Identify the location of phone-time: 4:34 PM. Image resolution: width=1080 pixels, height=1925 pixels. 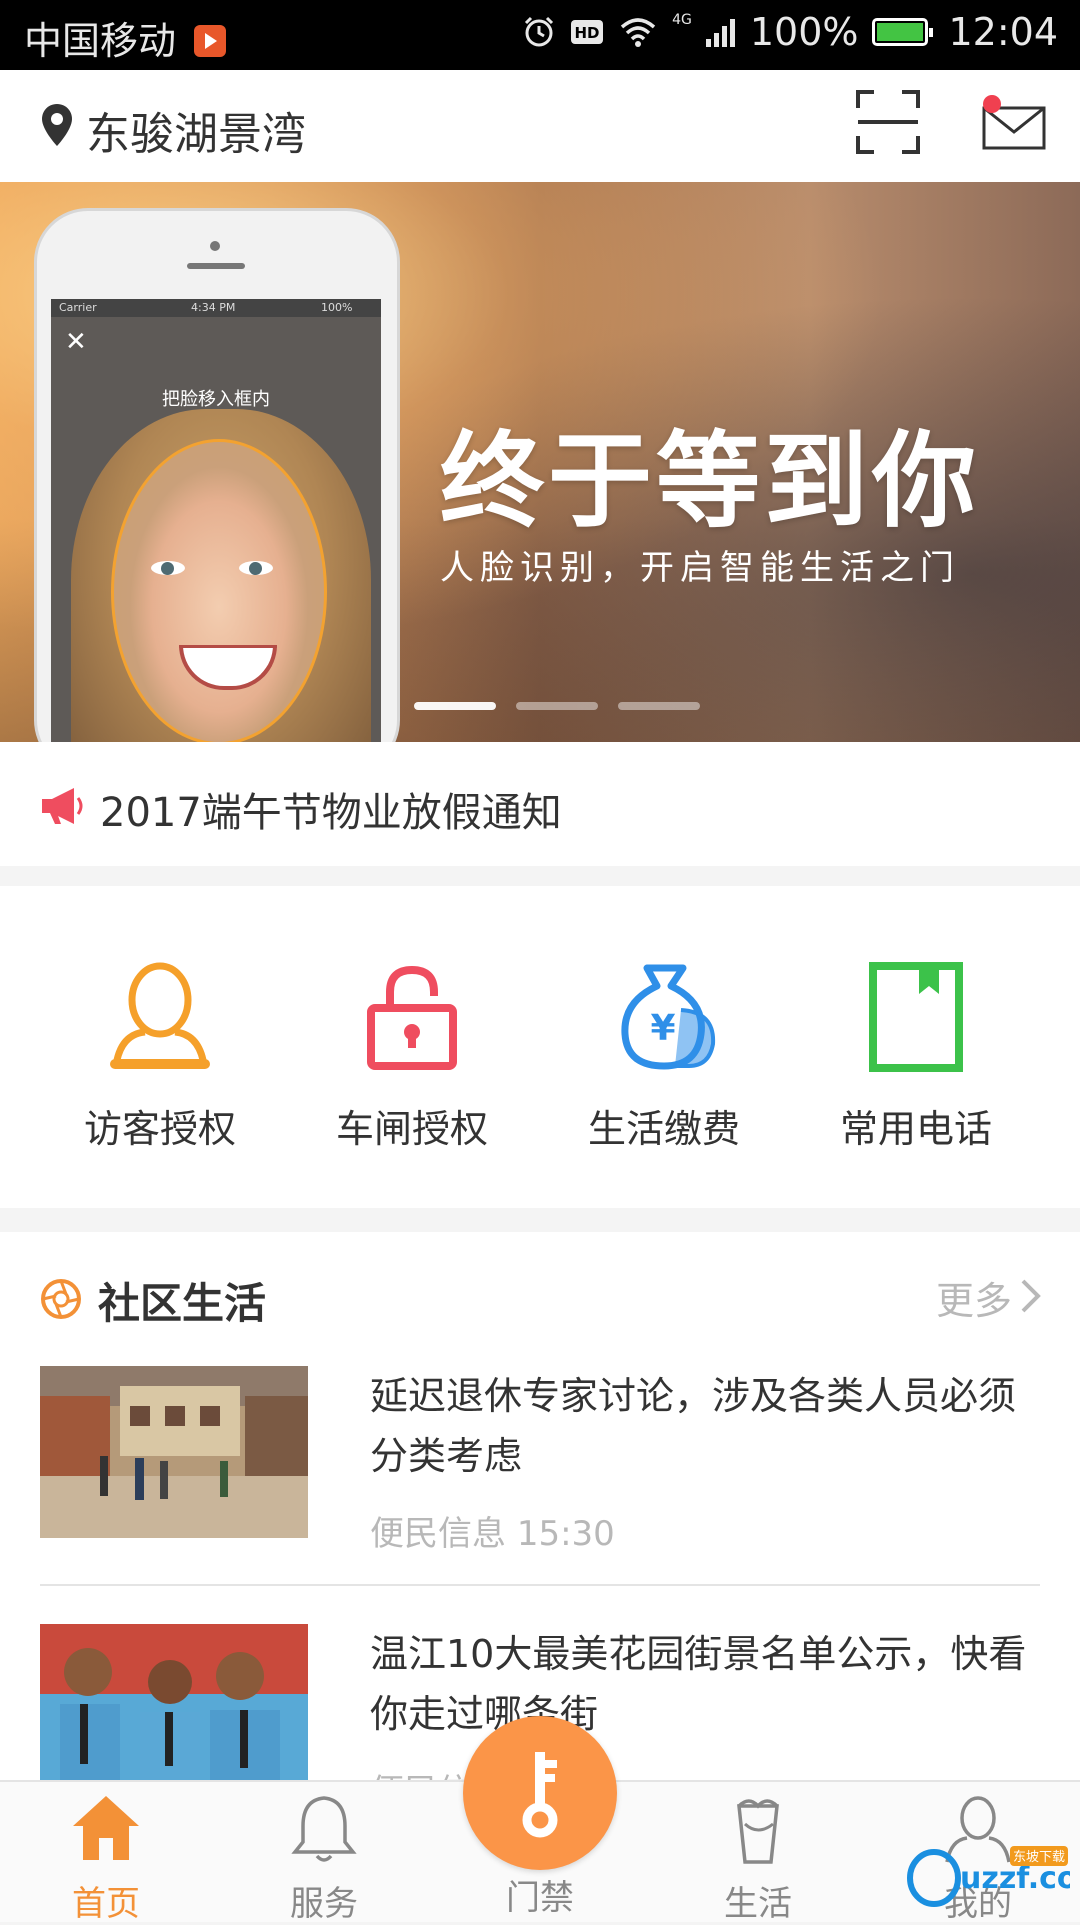
(213, 307).